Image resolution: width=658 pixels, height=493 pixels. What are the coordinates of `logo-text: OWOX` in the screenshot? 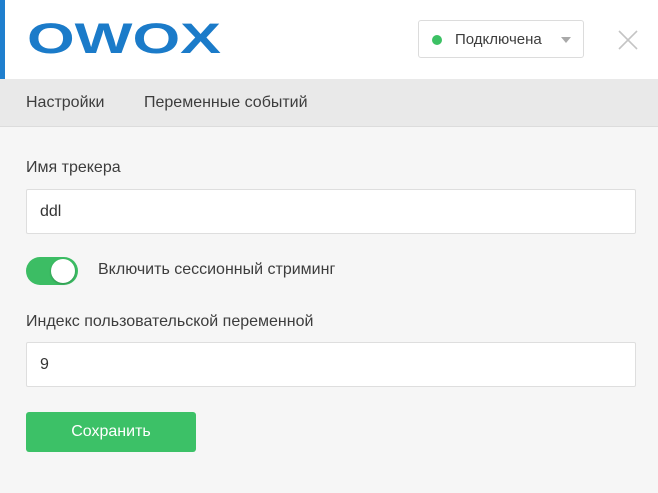 It's located at (124, 39).